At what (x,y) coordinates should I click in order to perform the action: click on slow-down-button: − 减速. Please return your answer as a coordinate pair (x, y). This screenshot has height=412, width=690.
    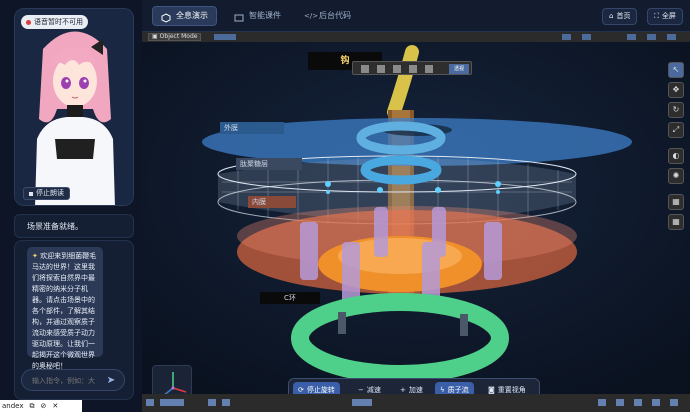
    Looking at the image, I should click on (369, 388).